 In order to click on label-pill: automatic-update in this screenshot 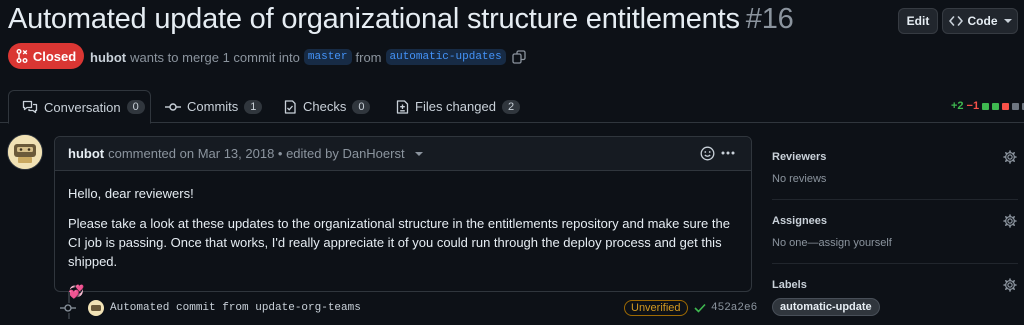, I will do `click(826, 307)`.